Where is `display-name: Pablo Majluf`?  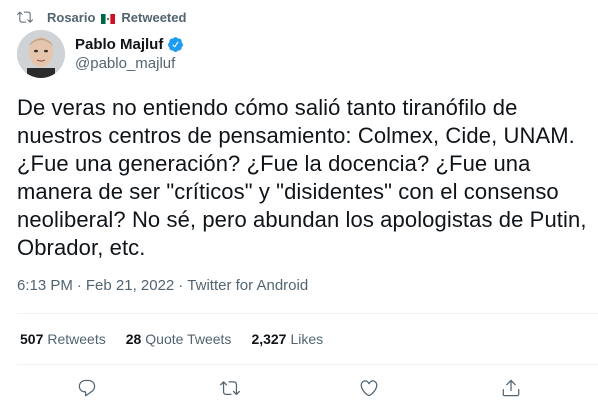
display-name: Pablo Majluf is located at coordinates (119, 44).